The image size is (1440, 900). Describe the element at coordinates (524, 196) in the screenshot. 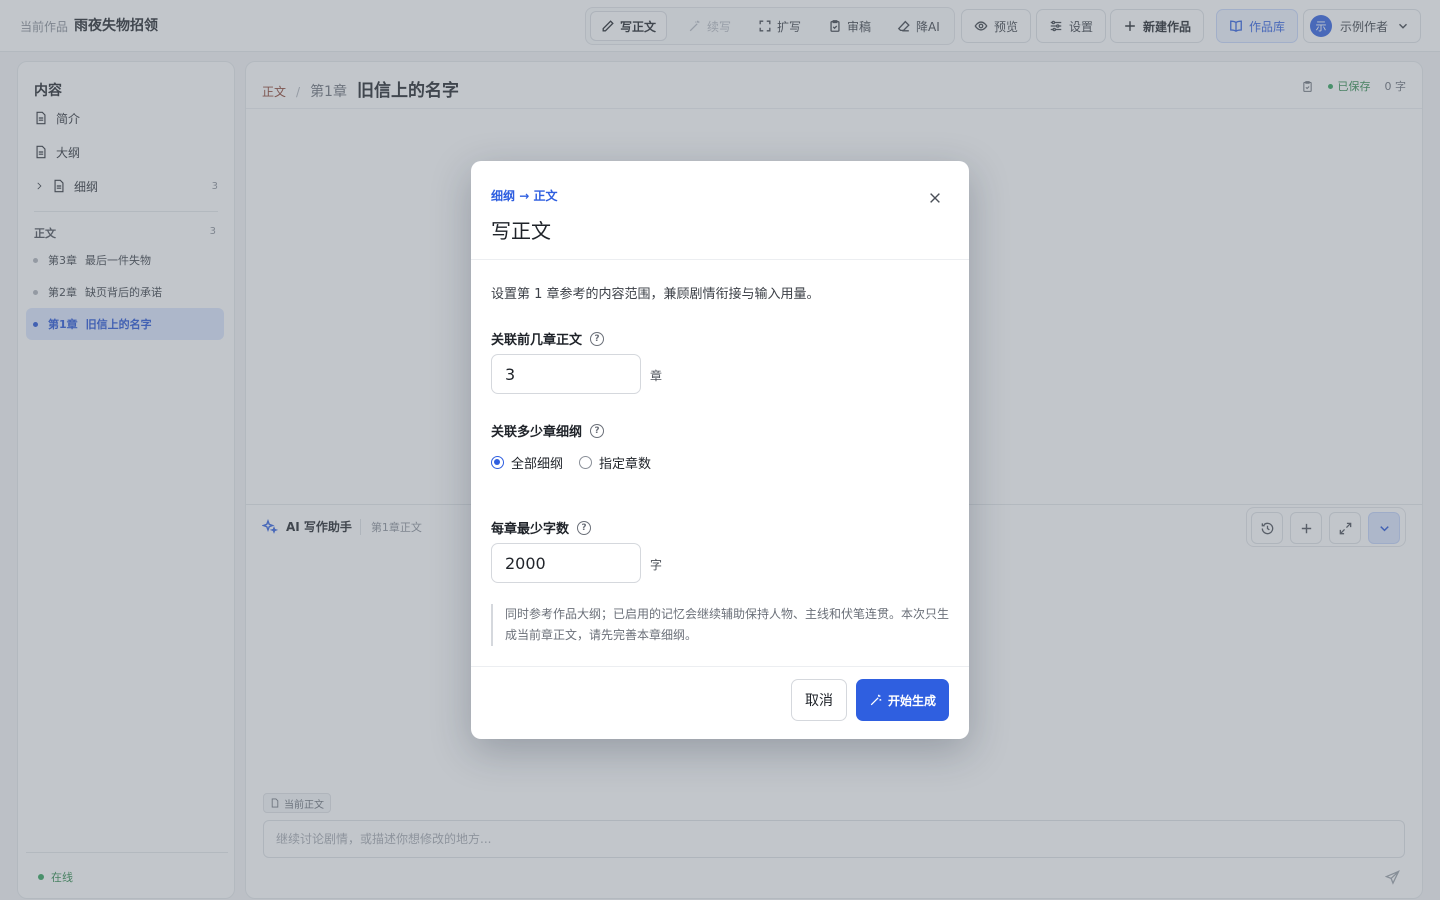

I see `dialog-flow-label: 细纲 → 正文` at that location.